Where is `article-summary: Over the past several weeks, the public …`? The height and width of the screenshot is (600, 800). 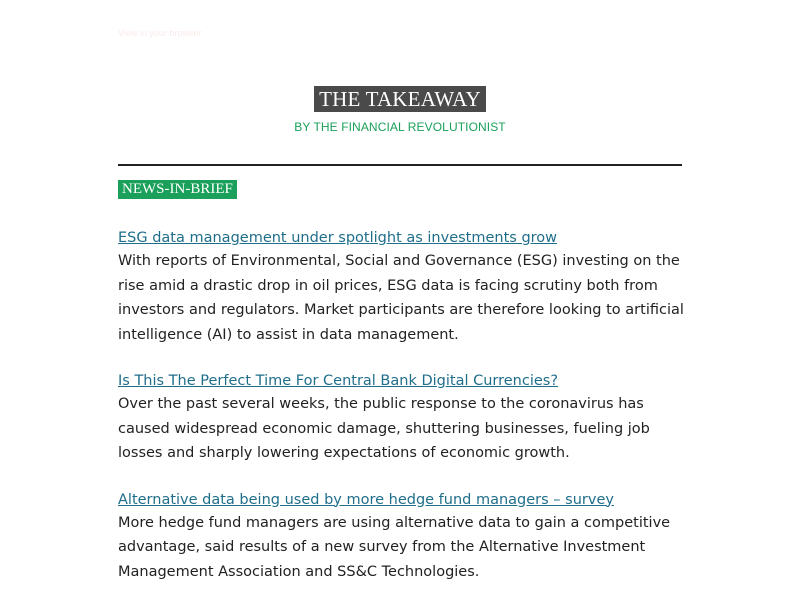
article-summary: Over the past several weeks, the public … is located at coordinates (384, 428).